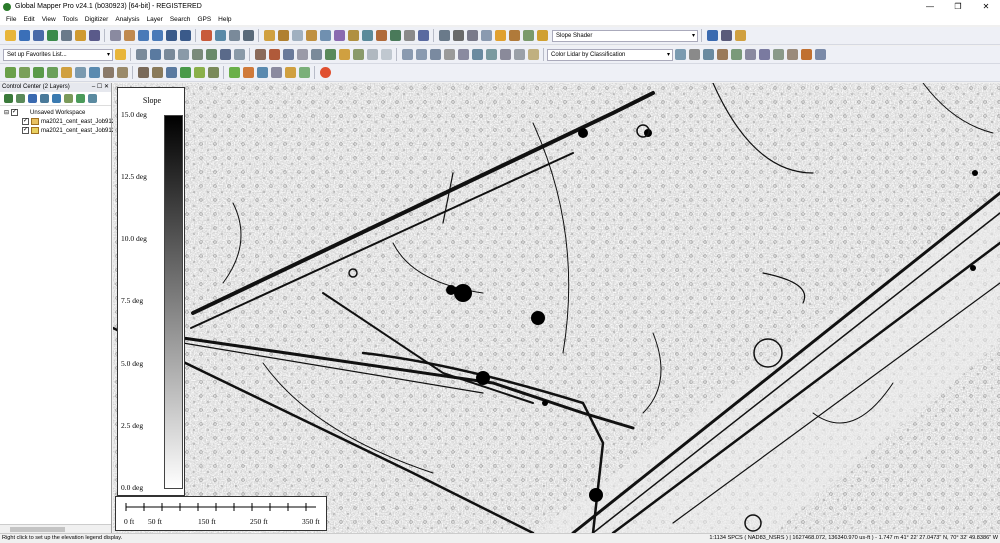 The width and height of the screenshot is (1000, 543). What do you see at coordinates (185, 35) in the screenshot?
I see `home-icon` at bounding box center [185, 35].